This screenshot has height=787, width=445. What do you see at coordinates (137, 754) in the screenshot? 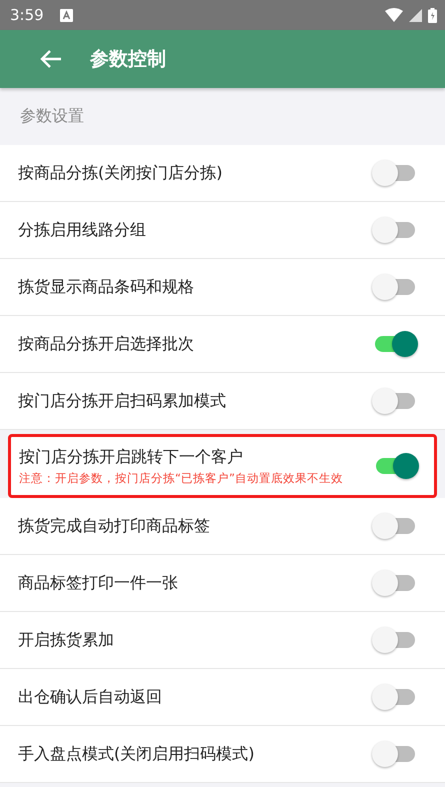
I see `setting-label: 手入盘点模式(关闭启用扫码模式)` at bounding box center [137, 754].